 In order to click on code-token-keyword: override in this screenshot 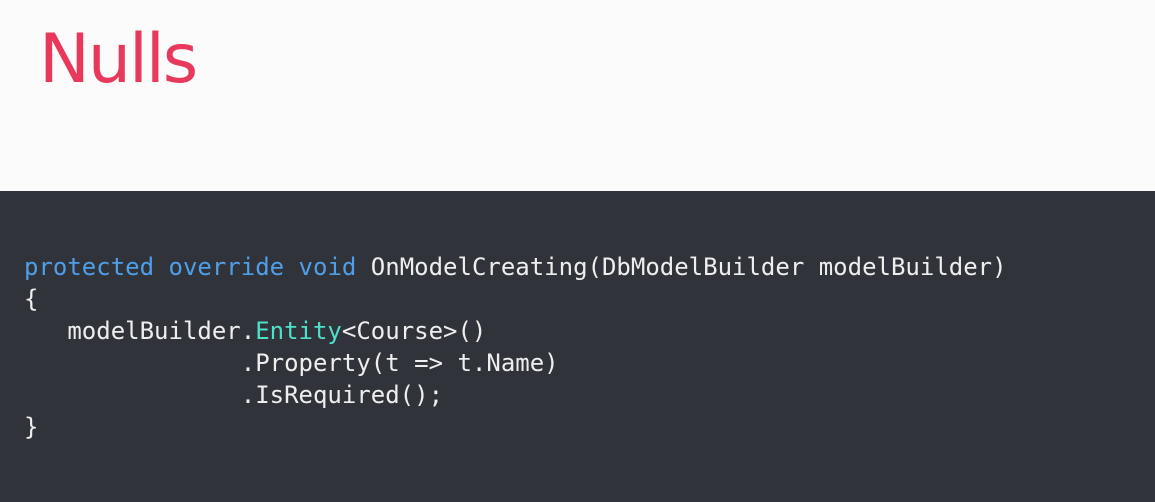, I will do `click(226, 267)`.